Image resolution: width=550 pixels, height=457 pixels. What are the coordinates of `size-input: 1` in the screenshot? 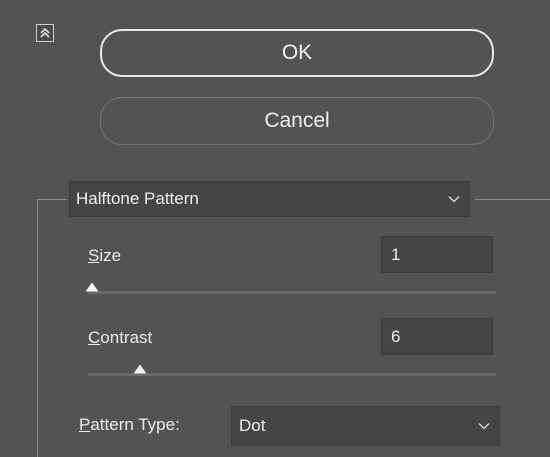 It's located at (437, 254).